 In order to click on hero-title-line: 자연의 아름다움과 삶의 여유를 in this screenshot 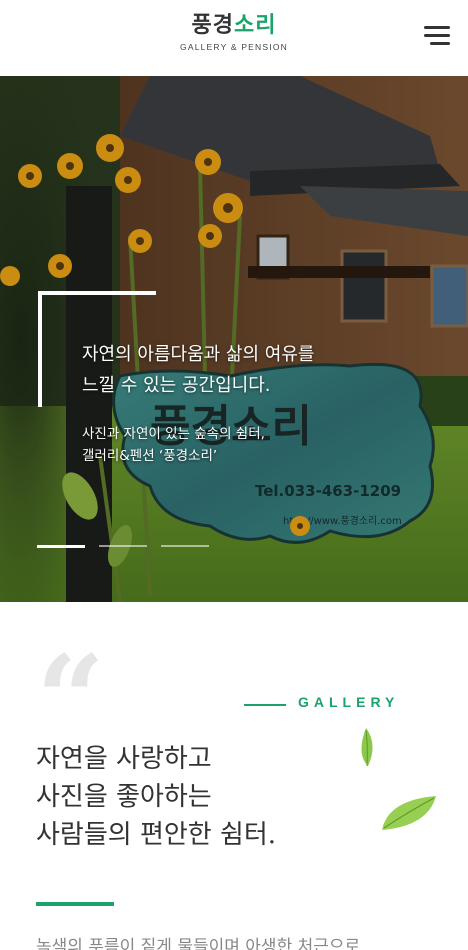, I will do `click(198, 354)`.